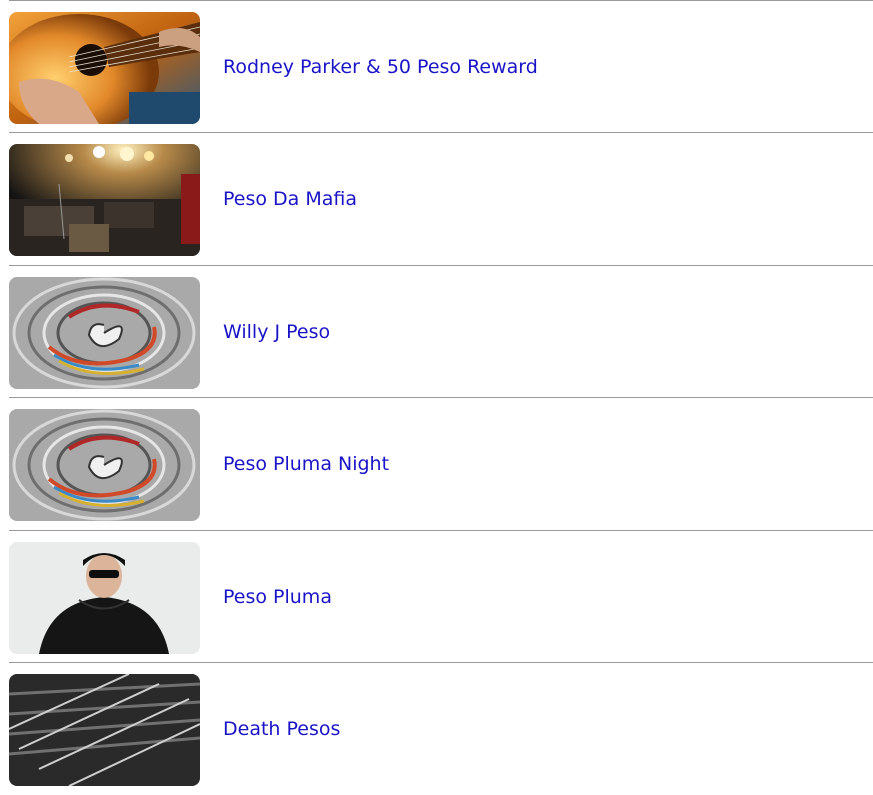  Describe the element at coordinates (104, 597) in the screenshot. I see `artist-portrait-photo` at that location.